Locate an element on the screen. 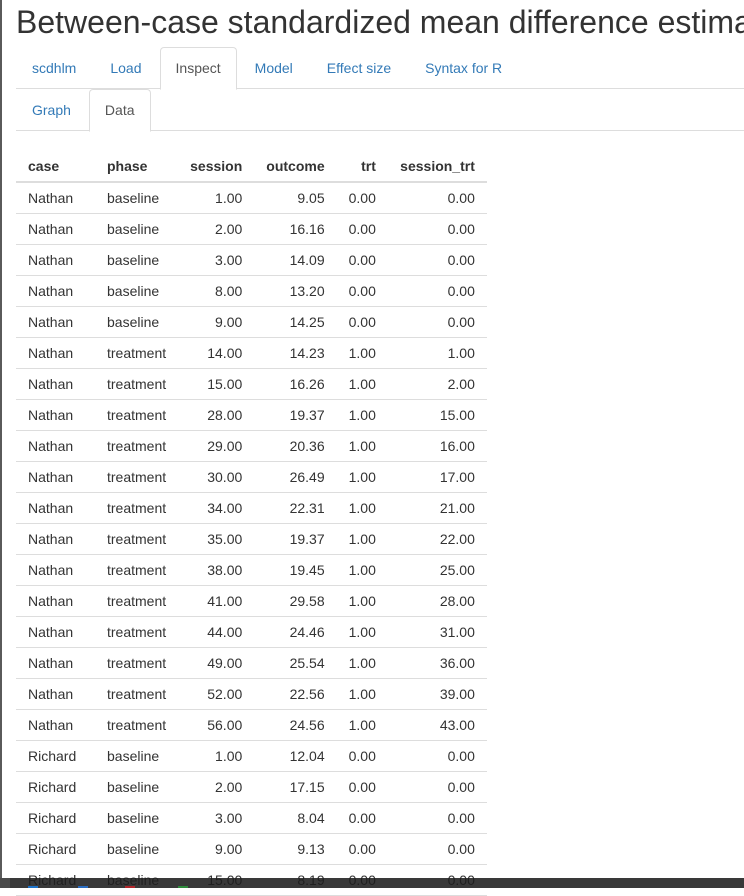 Image resolution: width=744 pixels, height=896 pixels. tab-model: Model is located at coordinates (274, 68).